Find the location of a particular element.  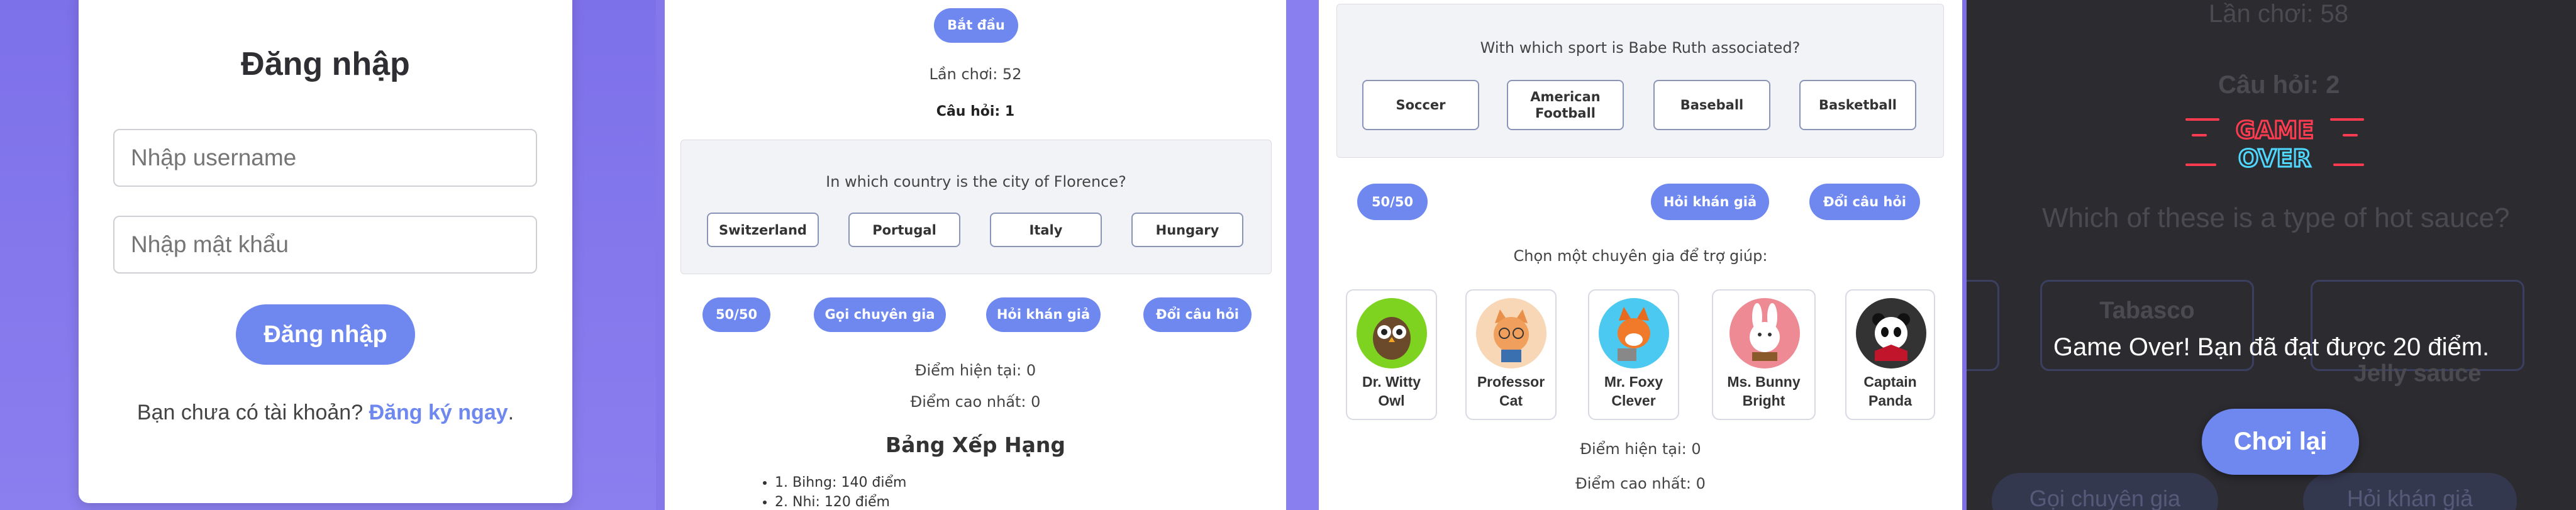

leaderboard-title: Bảng Xếp Hạng is located at coordinates (975, 445).